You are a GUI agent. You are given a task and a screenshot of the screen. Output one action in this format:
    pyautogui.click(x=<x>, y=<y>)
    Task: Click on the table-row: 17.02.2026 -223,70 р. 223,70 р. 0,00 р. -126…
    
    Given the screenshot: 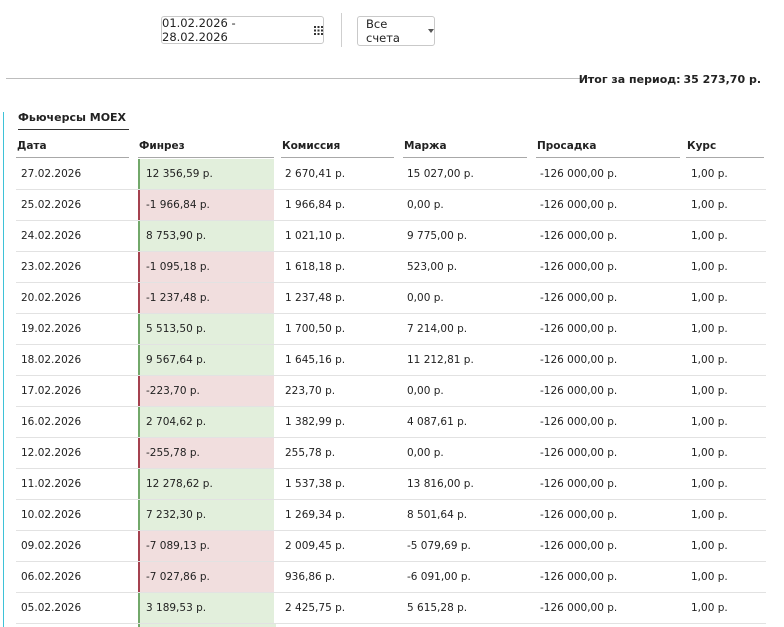 What is the action you would take?
    pyautogui.click(x=391, y=391)
    